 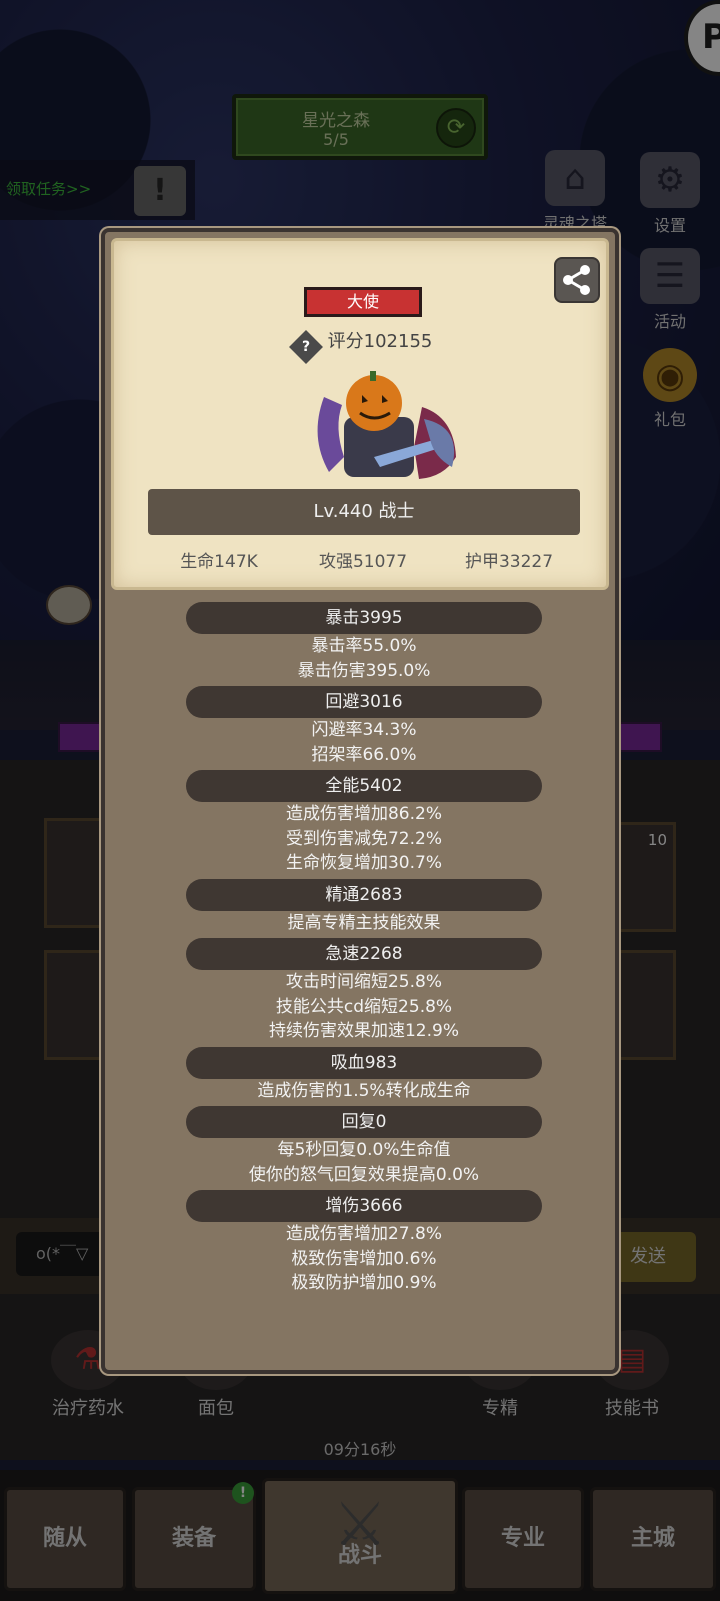 I want to click on attr-line: 技能公共cd缩短25.8%, so click(x=364, y=1006).